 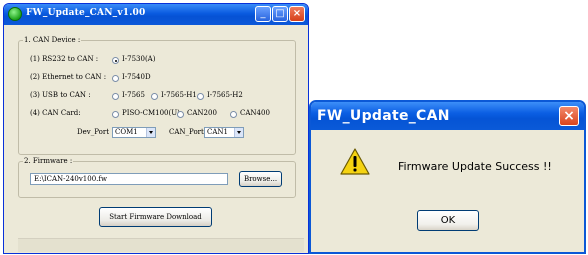 I want to click on can-port-label: CAN_Port :, so click(x=189, y=132).